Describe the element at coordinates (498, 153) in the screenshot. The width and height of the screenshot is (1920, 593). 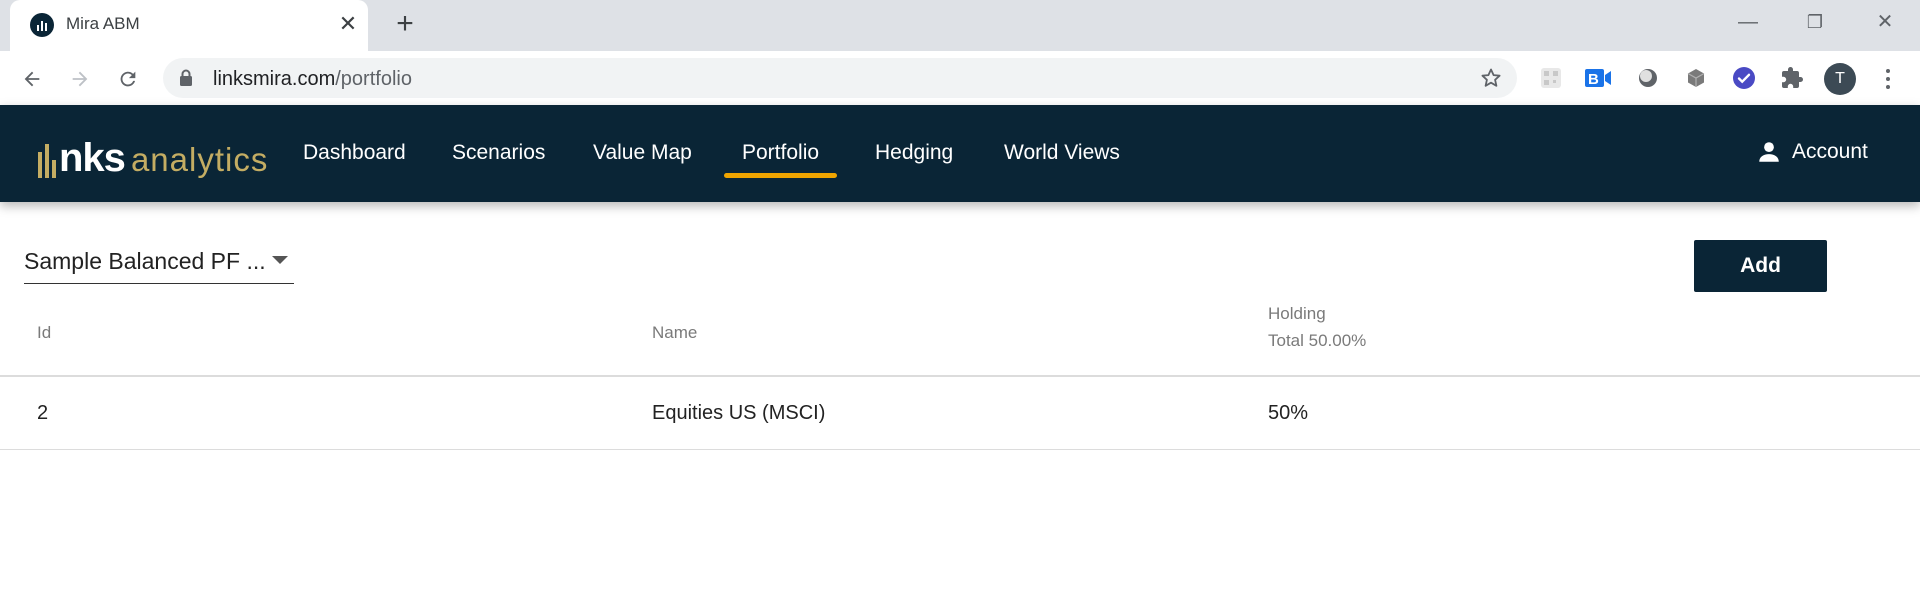
I see `nav-scenarios: Scenarios` at that location.